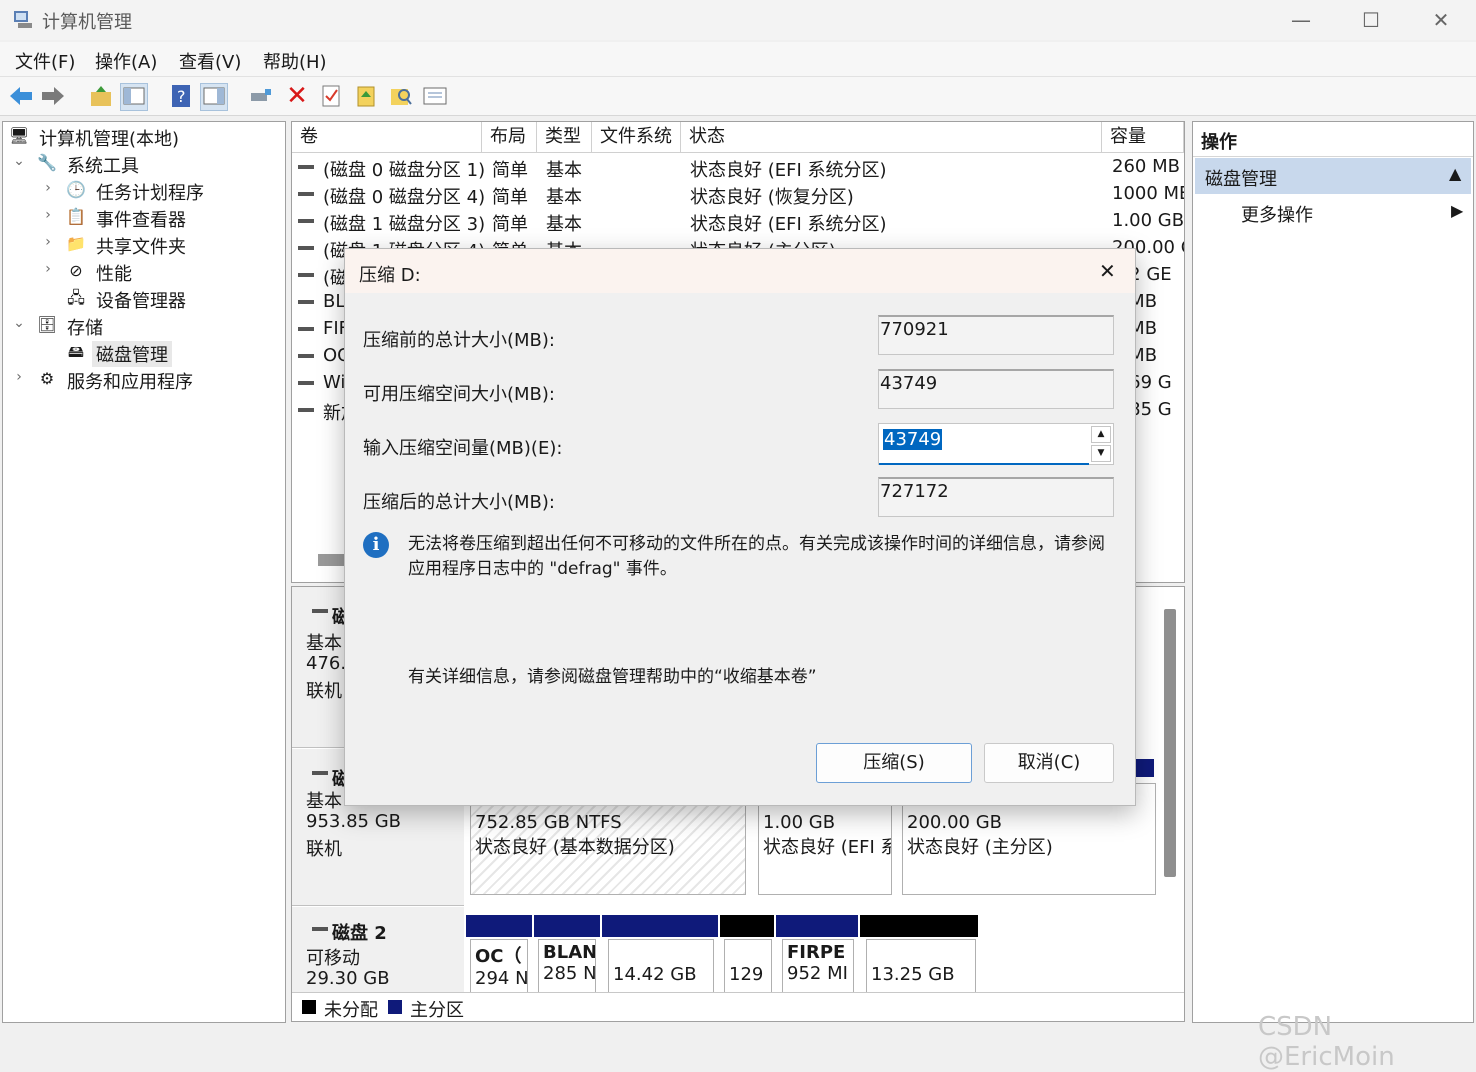 The image size is (1476, 1072). I want to click on disk-state: 联机, so click(324, 849).